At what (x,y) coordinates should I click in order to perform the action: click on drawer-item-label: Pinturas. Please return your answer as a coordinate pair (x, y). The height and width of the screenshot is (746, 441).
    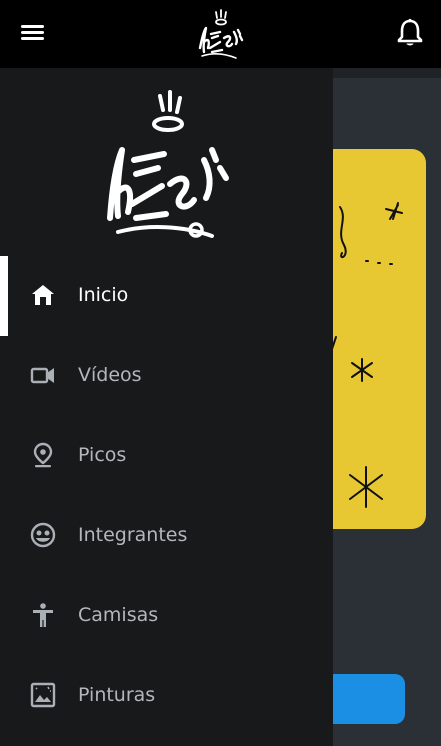
    Looking at the image, I should click on (117, 695).